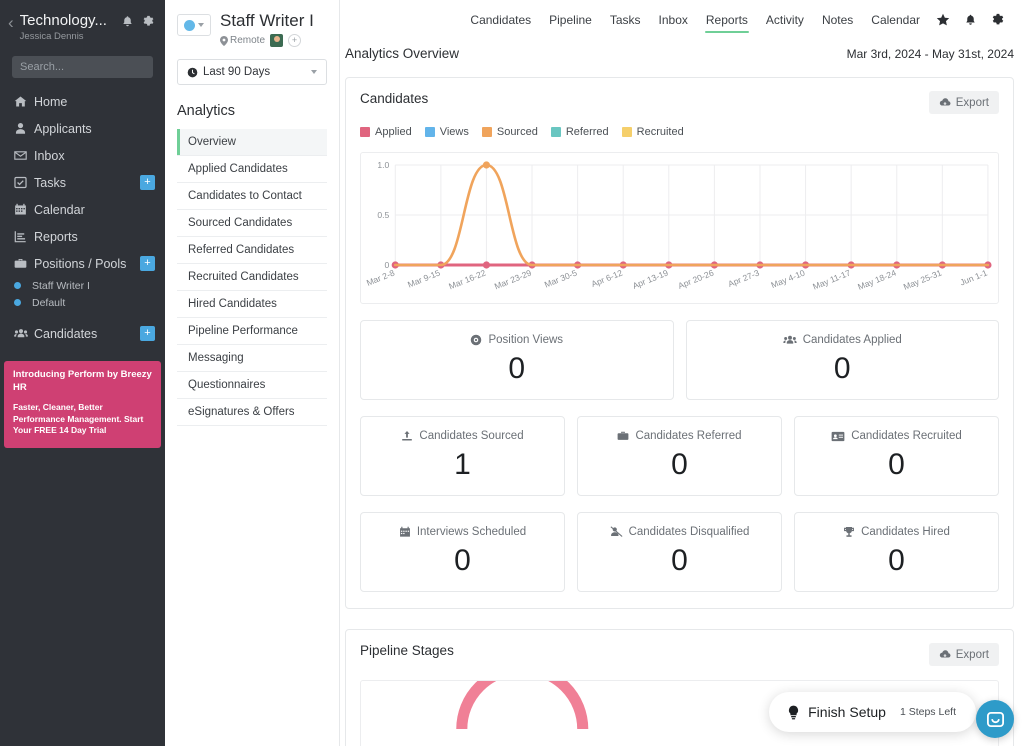 Image resolution: width=1024 pixels, height=746 pixels. Describe the element at coordinates (147, 263) in the screenshot. I see `add-position-button: +` at that location.